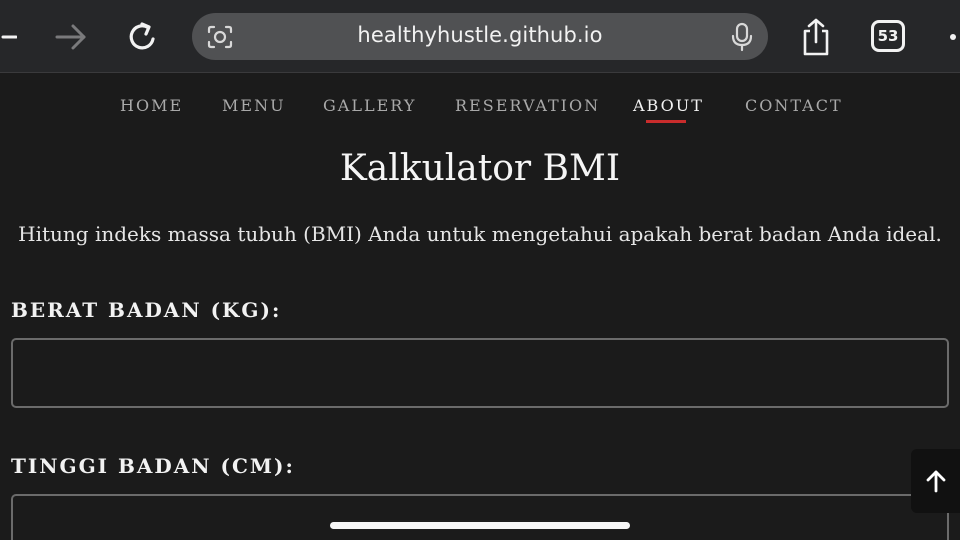 The height and width of the screenshot is (540, 960). I want to click on nav-item-menu: MENU, so click(254, 105).